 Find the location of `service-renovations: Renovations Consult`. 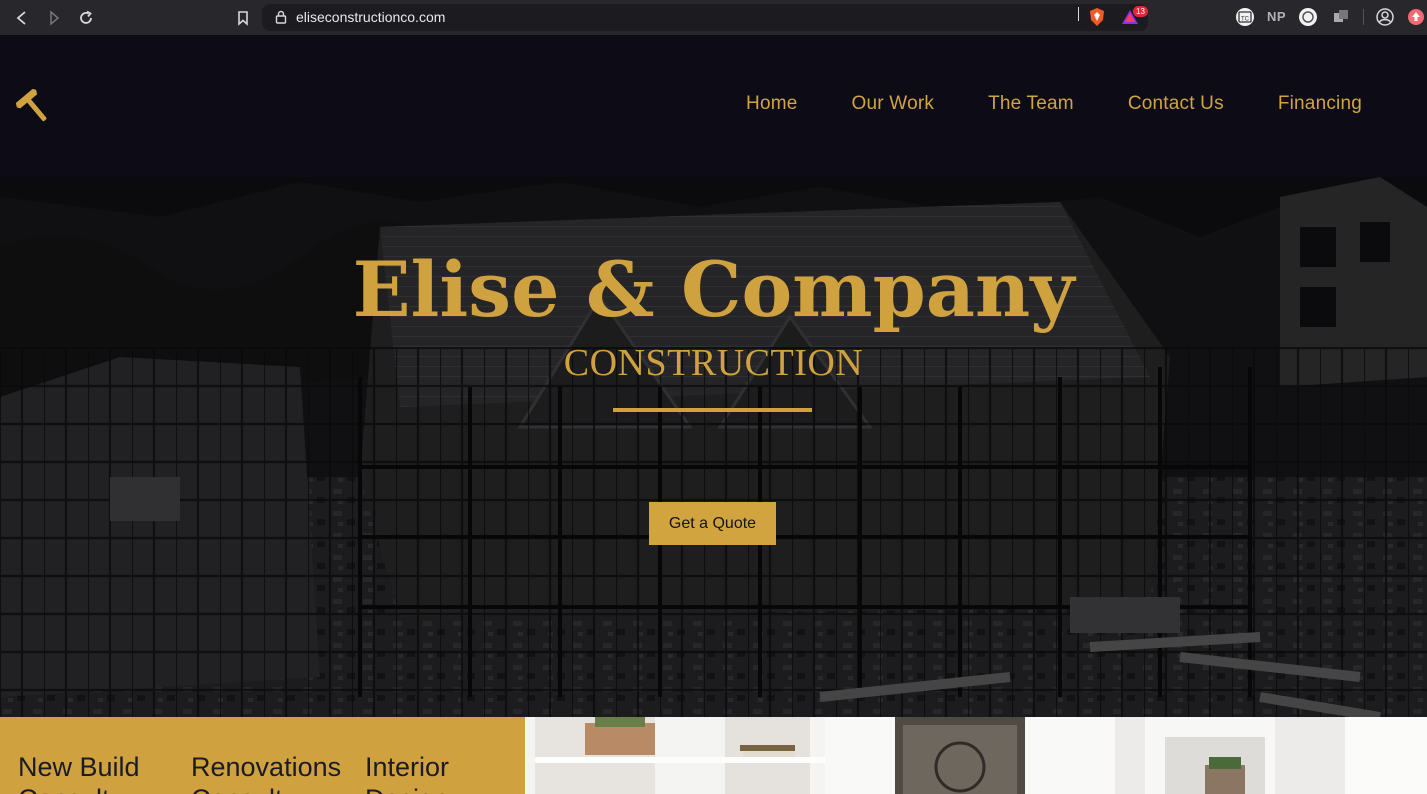

service-renovations: Renovations Consult is located at coordinates (266, 772).